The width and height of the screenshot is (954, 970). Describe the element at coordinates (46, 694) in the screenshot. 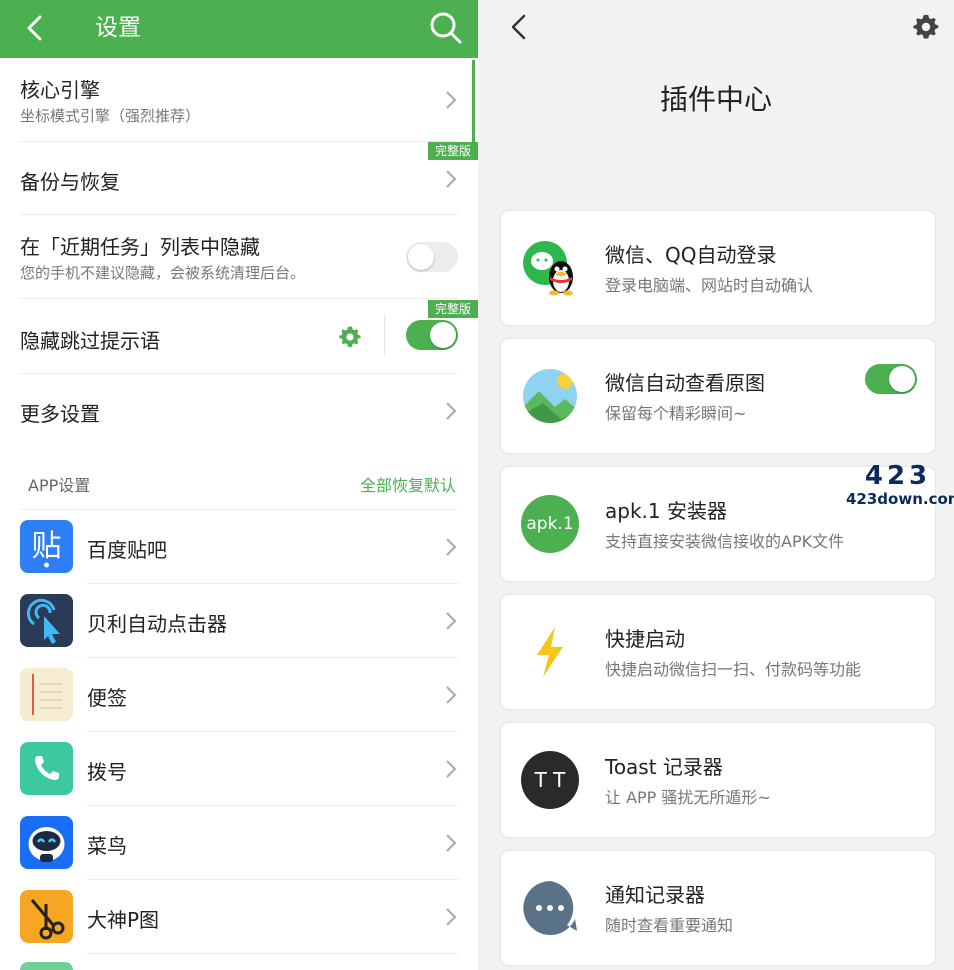

I see `notes-icon` at that location.